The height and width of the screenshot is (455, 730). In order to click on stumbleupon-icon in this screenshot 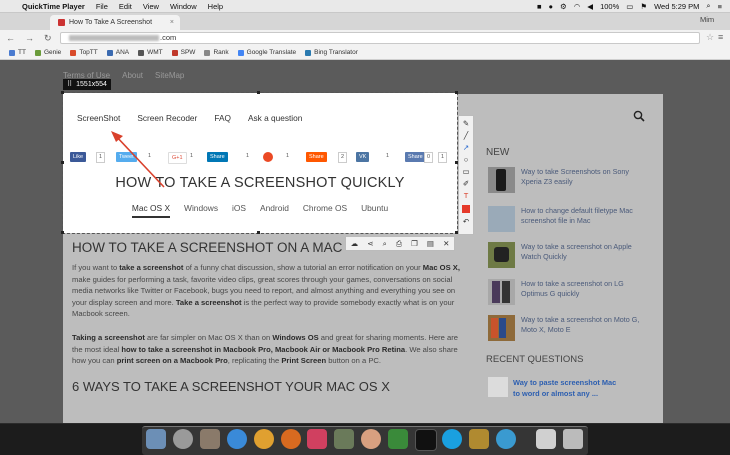, I will do `click(268, 157)`.